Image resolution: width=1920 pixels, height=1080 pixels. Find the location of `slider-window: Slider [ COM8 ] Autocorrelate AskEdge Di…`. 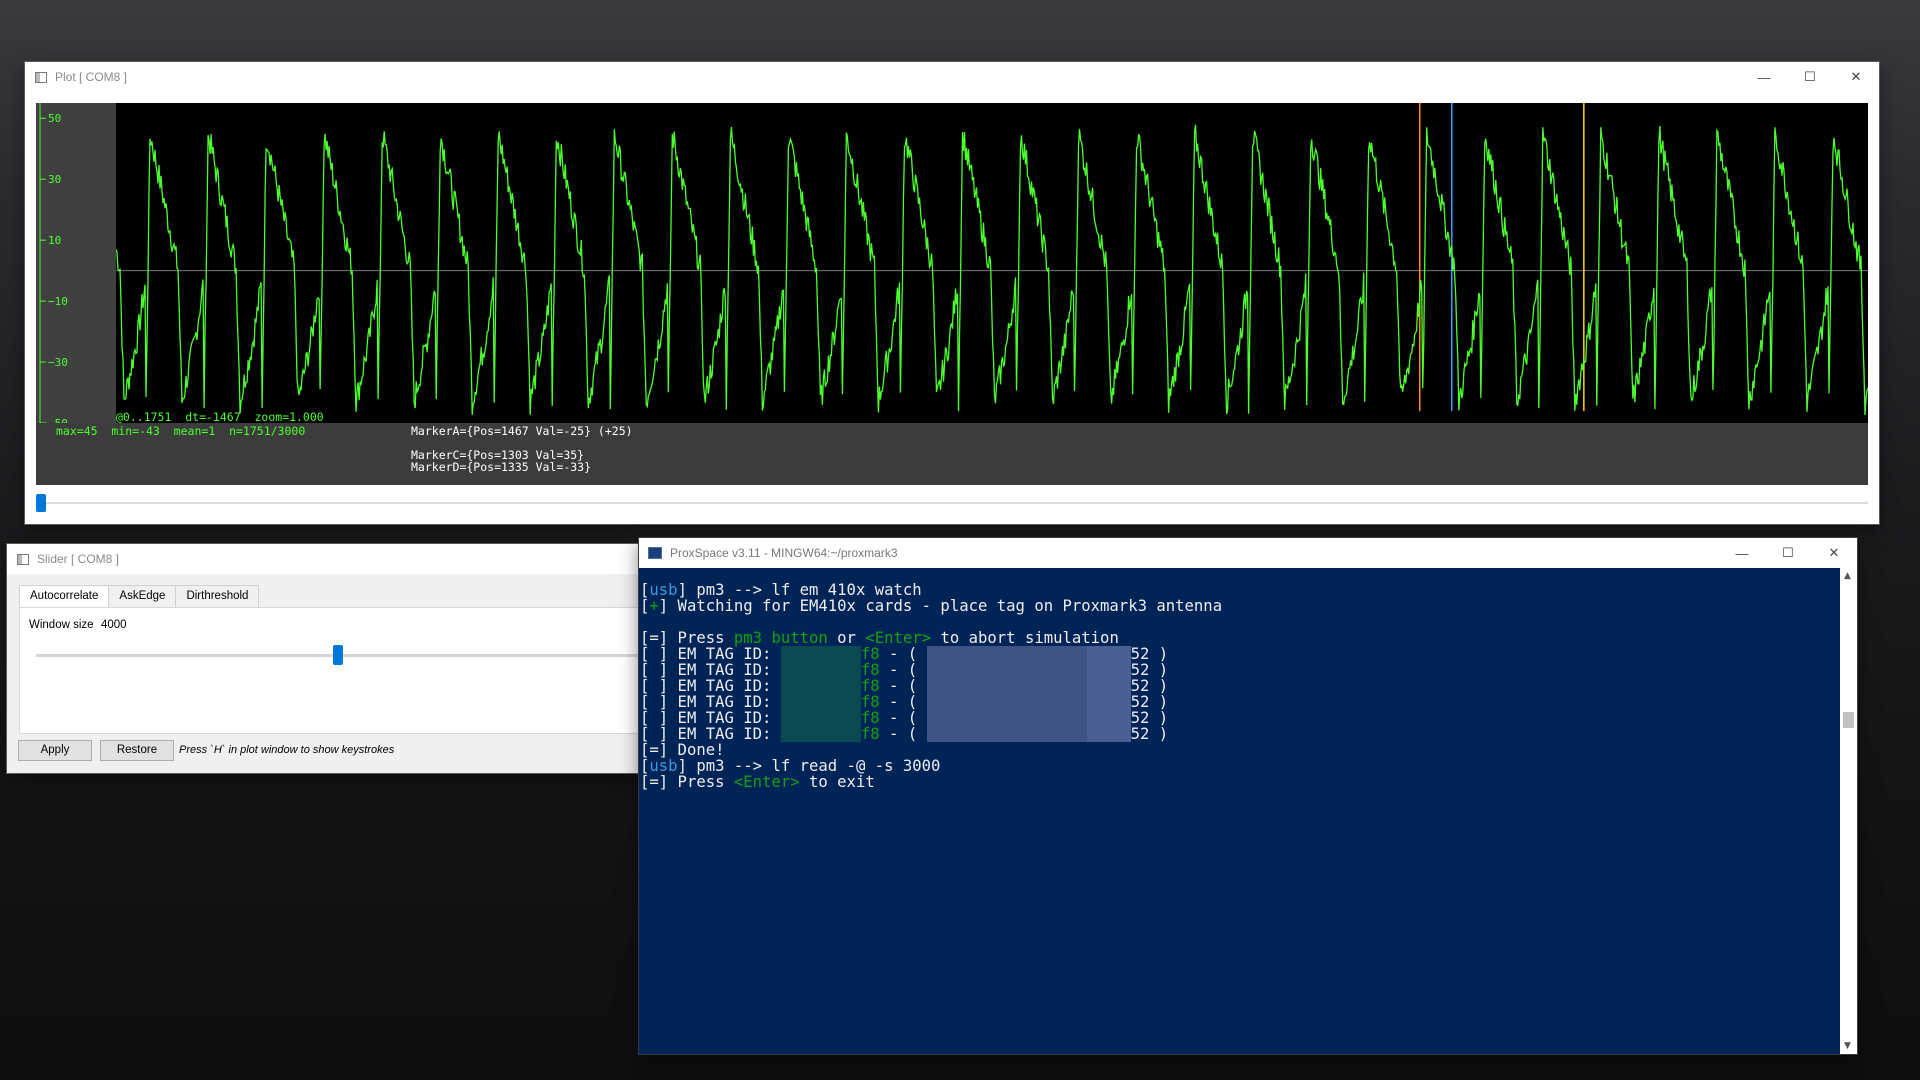

slider-window: Slider [ COM8 ] Autocorrelate AskEdge Di… is located at coordinates (323, 658).